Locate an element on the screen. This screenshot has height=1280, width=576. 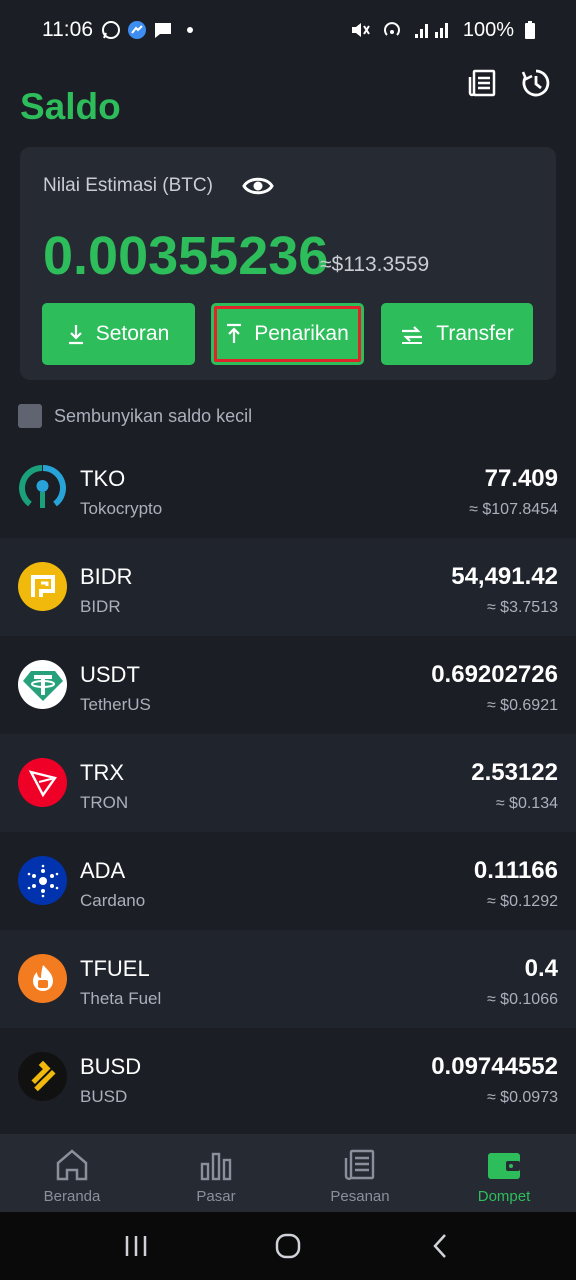
nav-home-label: Beranda is located at coordinates (72, 1196).